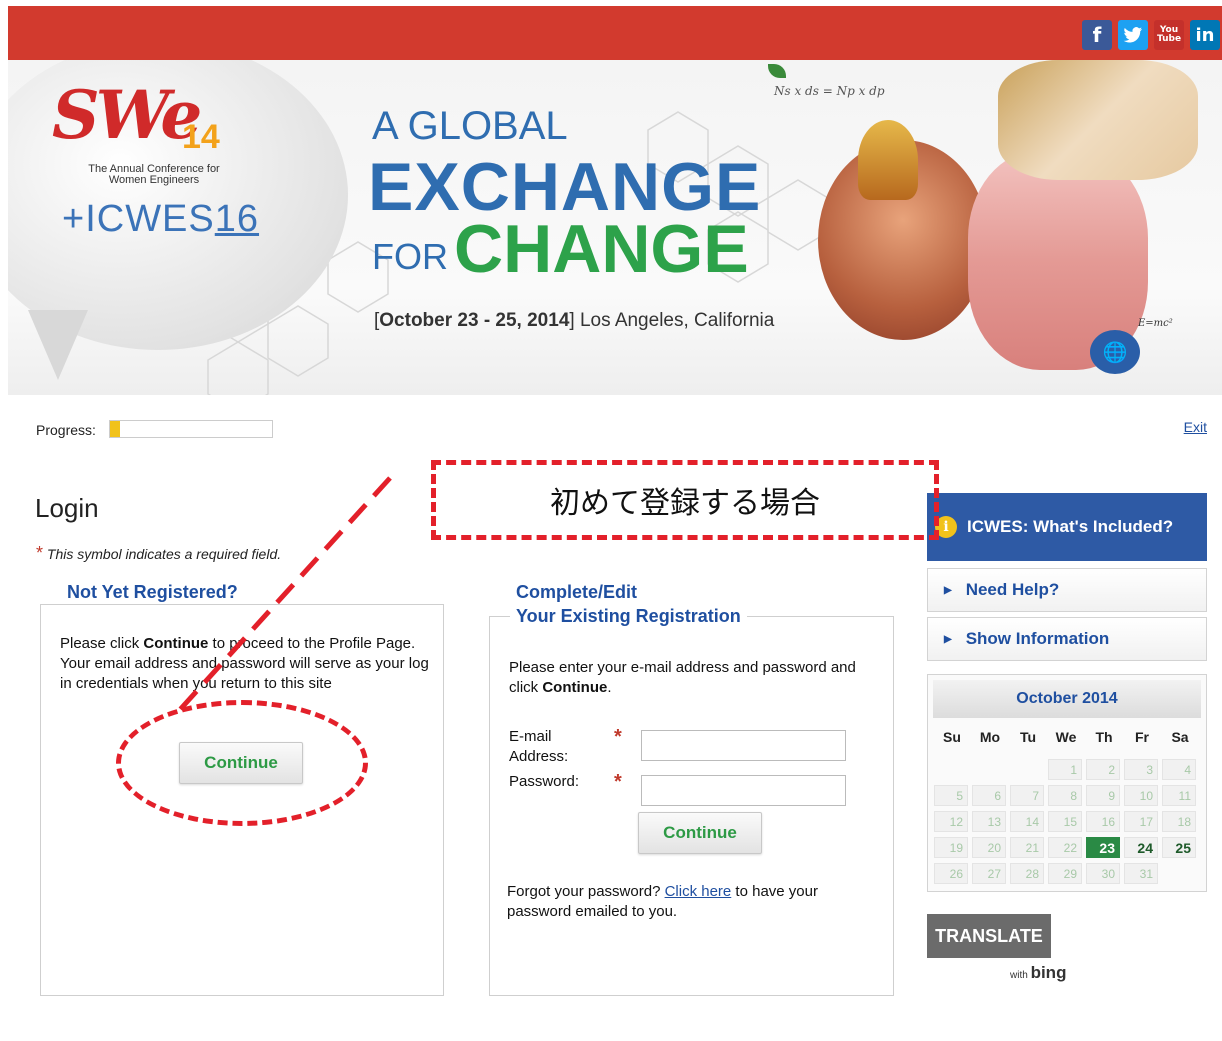  Describe the element at coordinates (989, 795) in the screenshot. I see `calendar-day-6: 6` at that location.